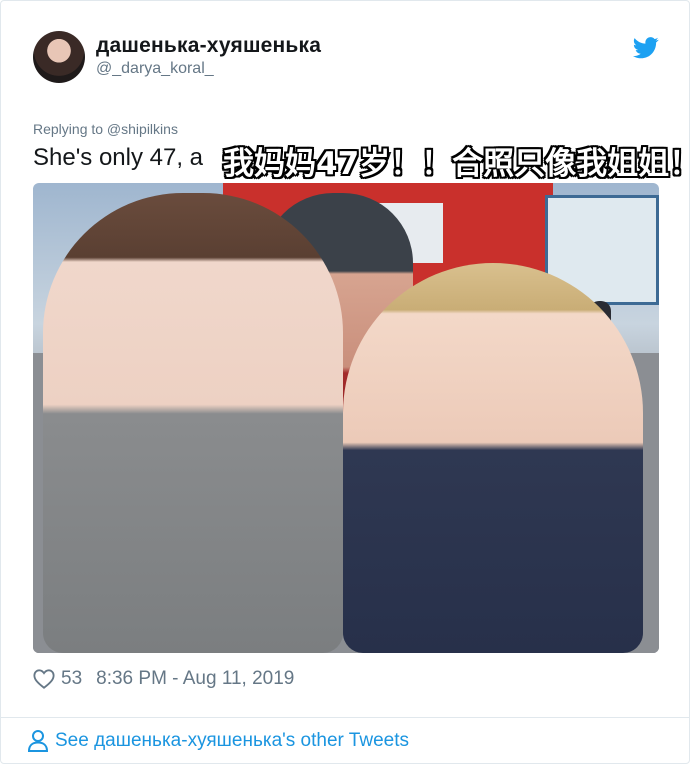 Image resolution: width=690 pixels, height=764 pixels. Describe the element at coordinates (646, 48) in the screenshot. I see `twitter-bird-icon` at that location.